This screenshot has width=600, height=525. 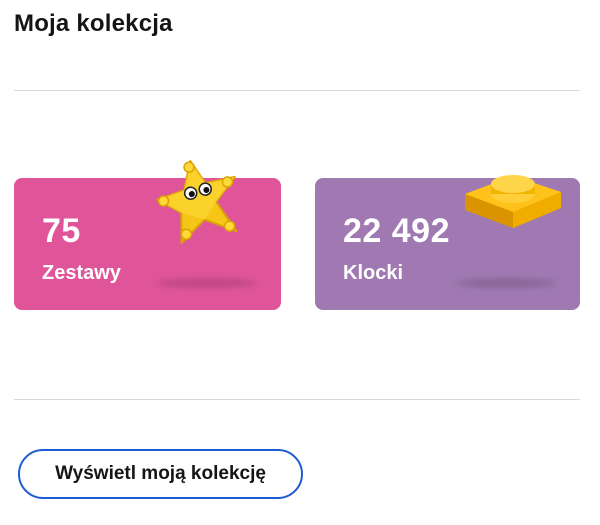 I want to click on top-divider, so click(x=297, y=90).